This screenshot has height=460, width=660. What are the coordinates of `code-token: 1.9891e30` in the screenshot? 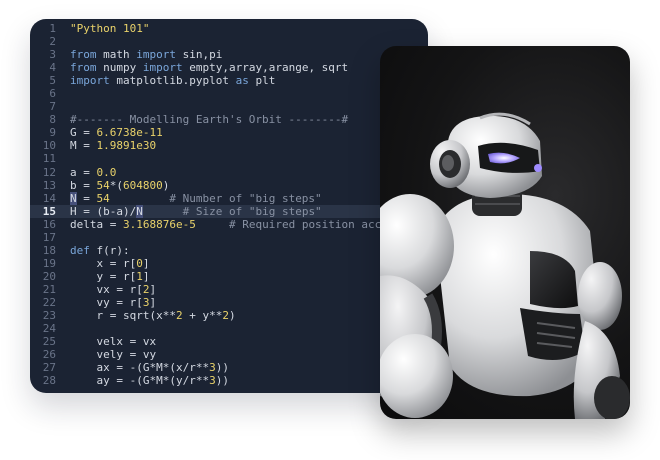 It's located at (126, 146).